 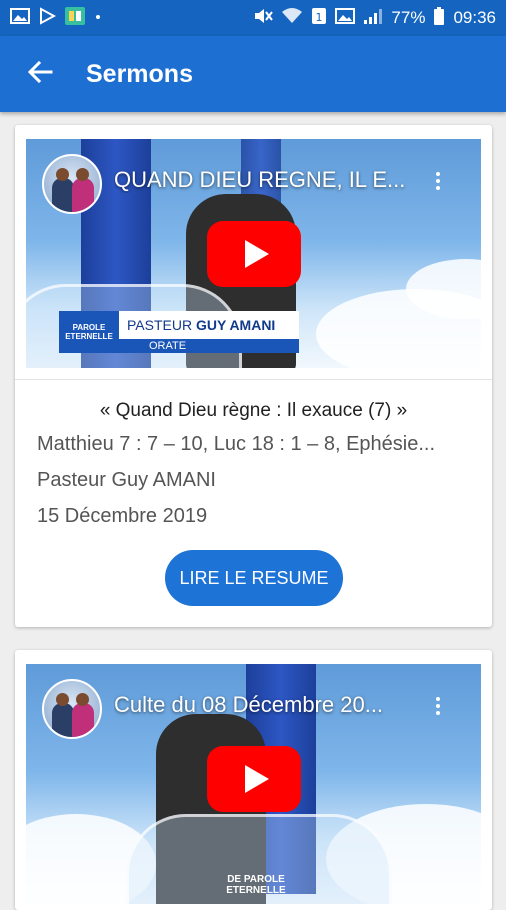 What do you see at coordinates (139, 73) in the screenshot?
I see `page-title: Sermons` at bounding box center [139, 73].